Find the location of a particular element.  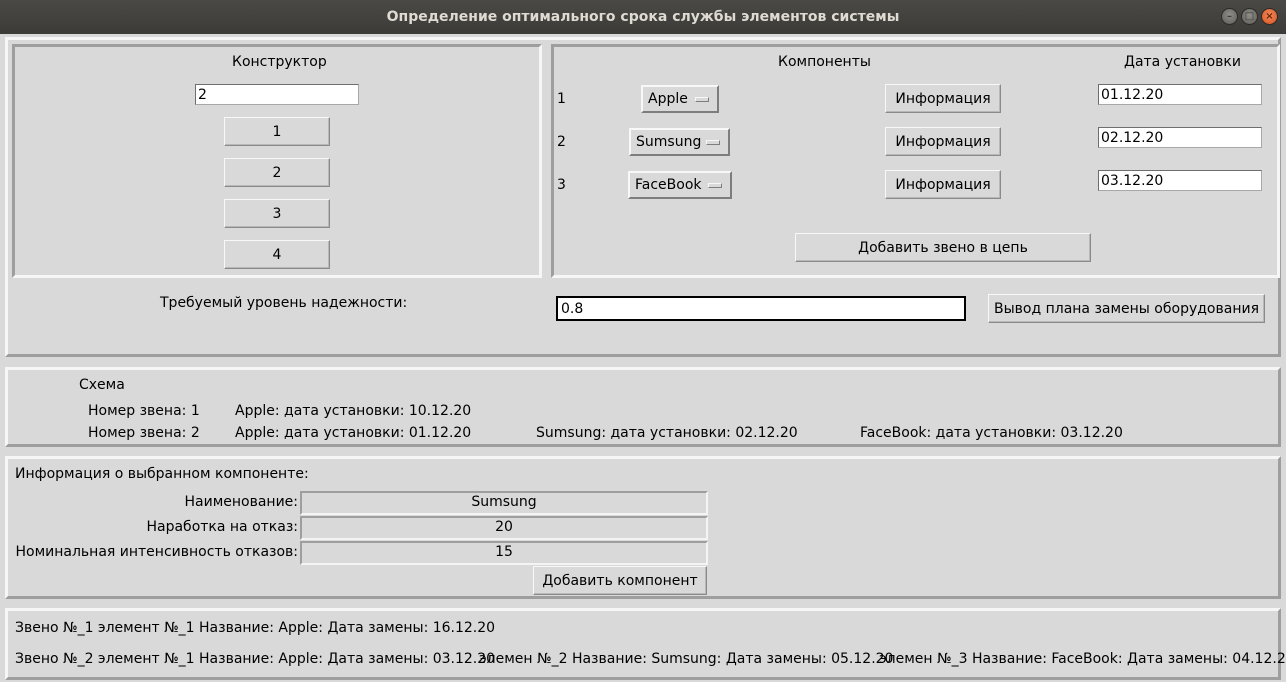

constructor-button-3: 3 is located at coordinates (277, 213).